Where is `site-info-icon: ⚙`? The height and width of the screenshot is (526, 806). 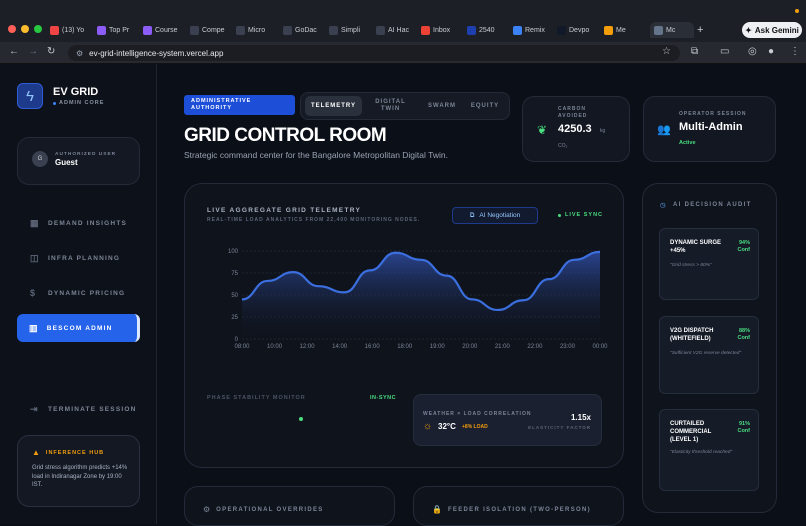
site-info-icon: ⚙ is located at coordinates (79, 53).